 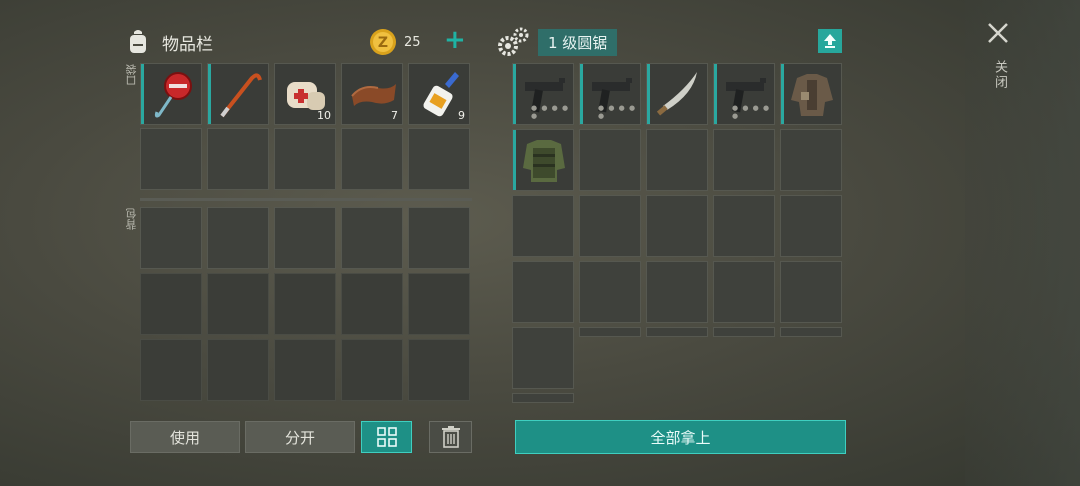 I want to click on split-button: 分开, so click(x=300, y=437).